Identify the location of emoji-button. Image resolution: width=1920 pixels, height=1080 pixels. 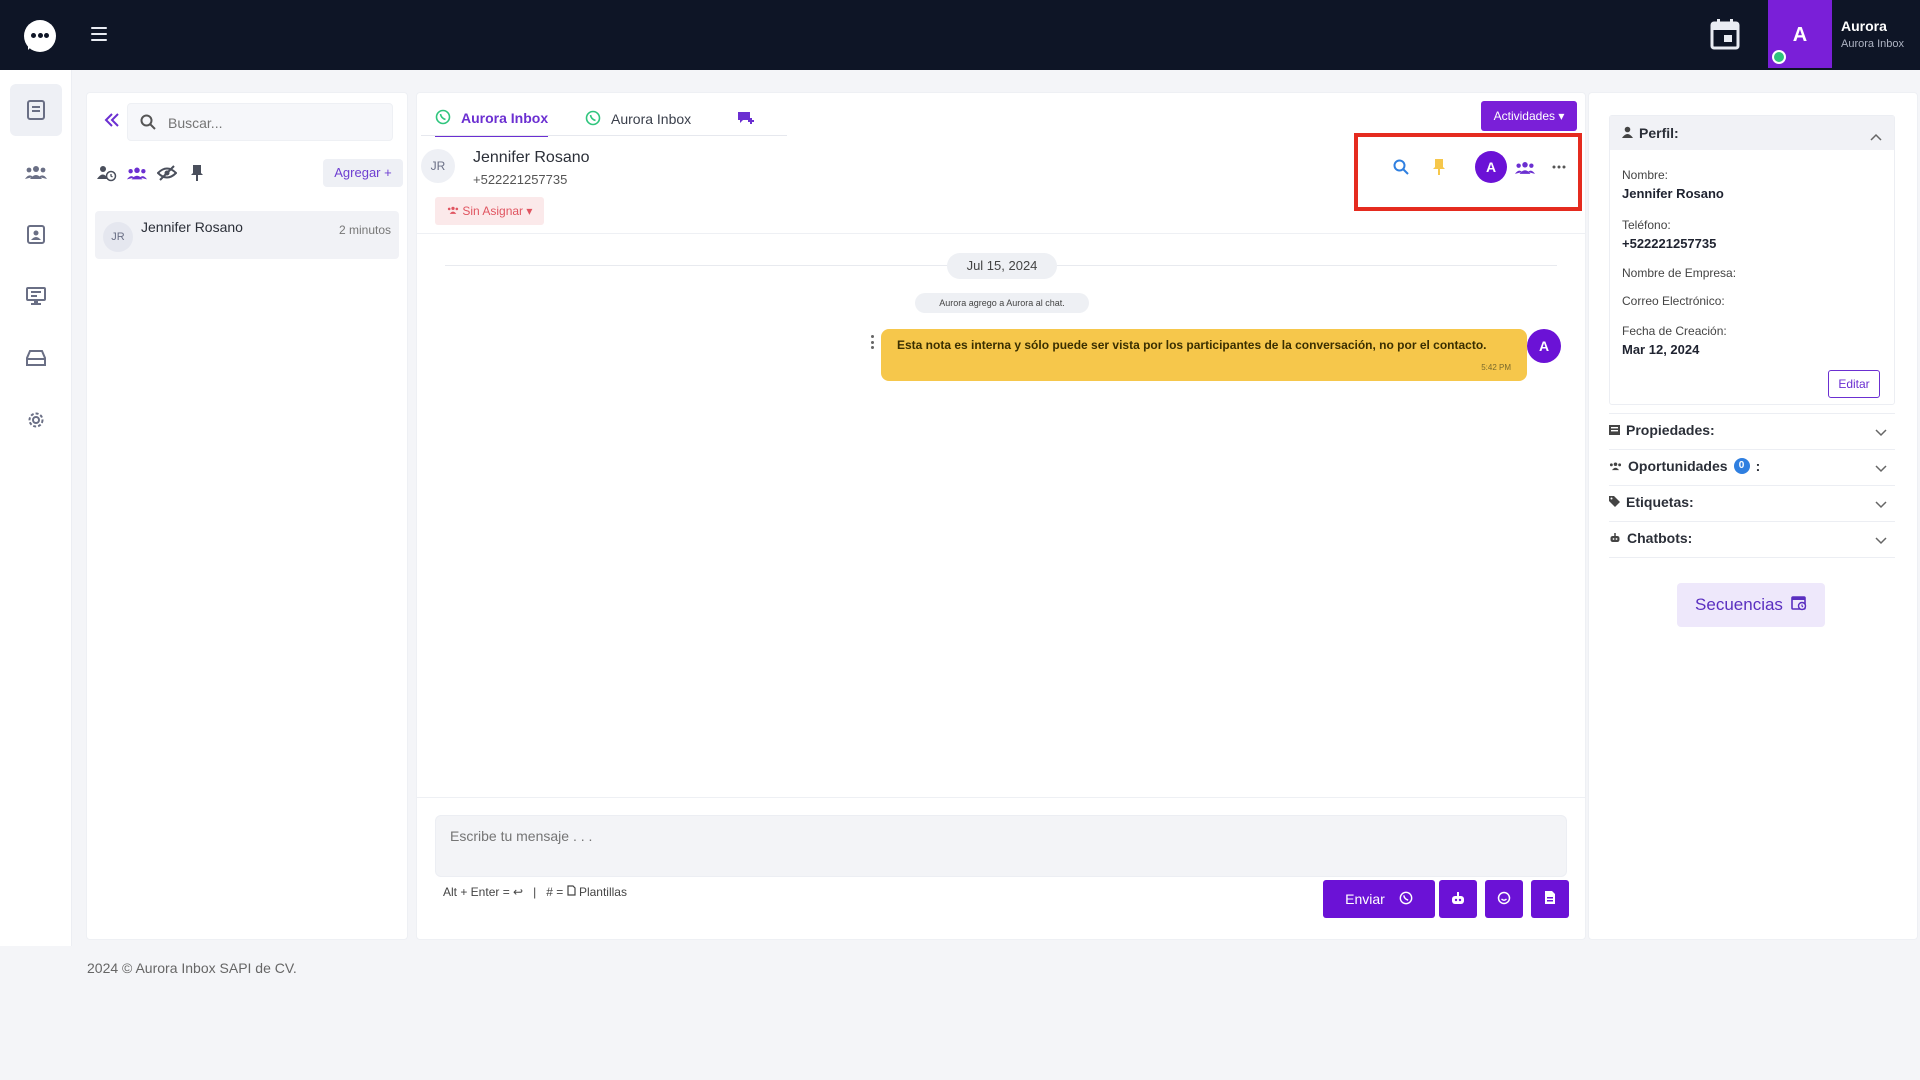
(1504, 899).